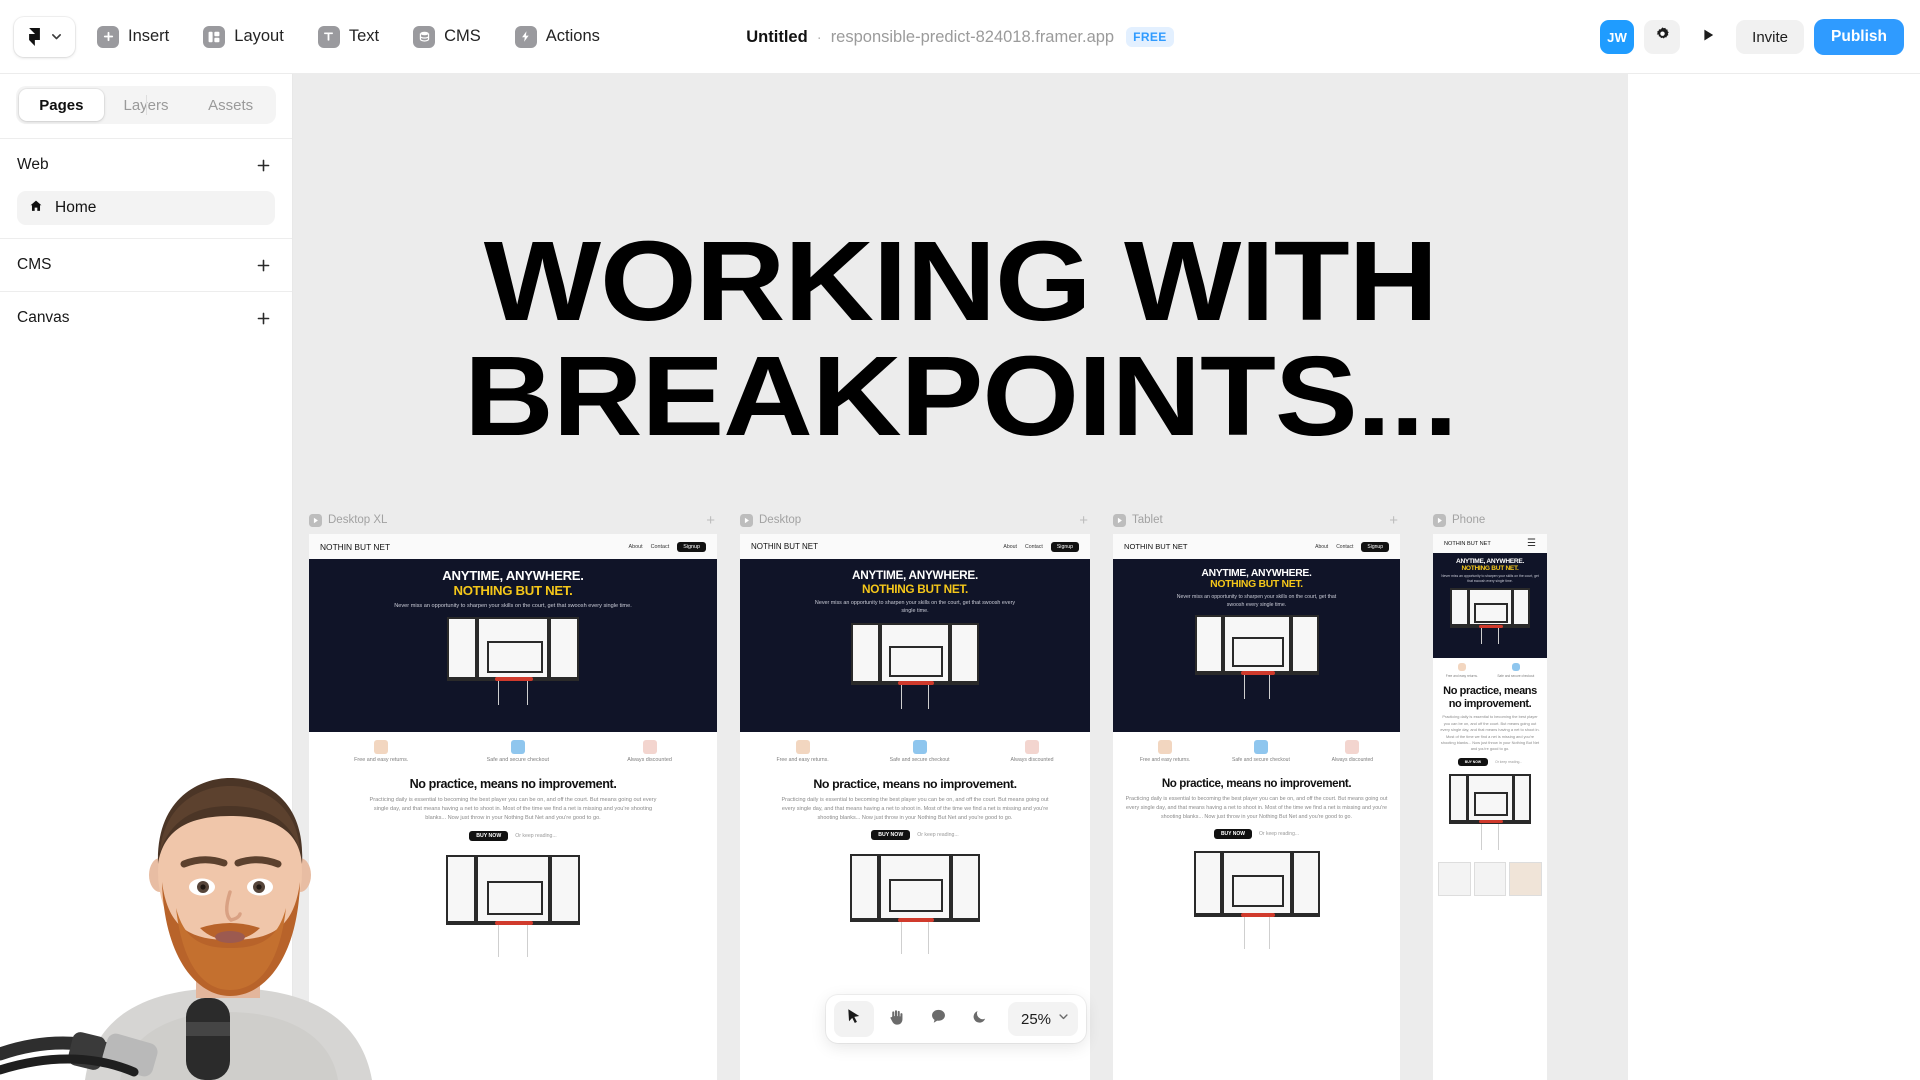 The width and height of the screenshot is (1920, 1080). I want to click on toolbar-item-actions: Actions, so click(557, 37).